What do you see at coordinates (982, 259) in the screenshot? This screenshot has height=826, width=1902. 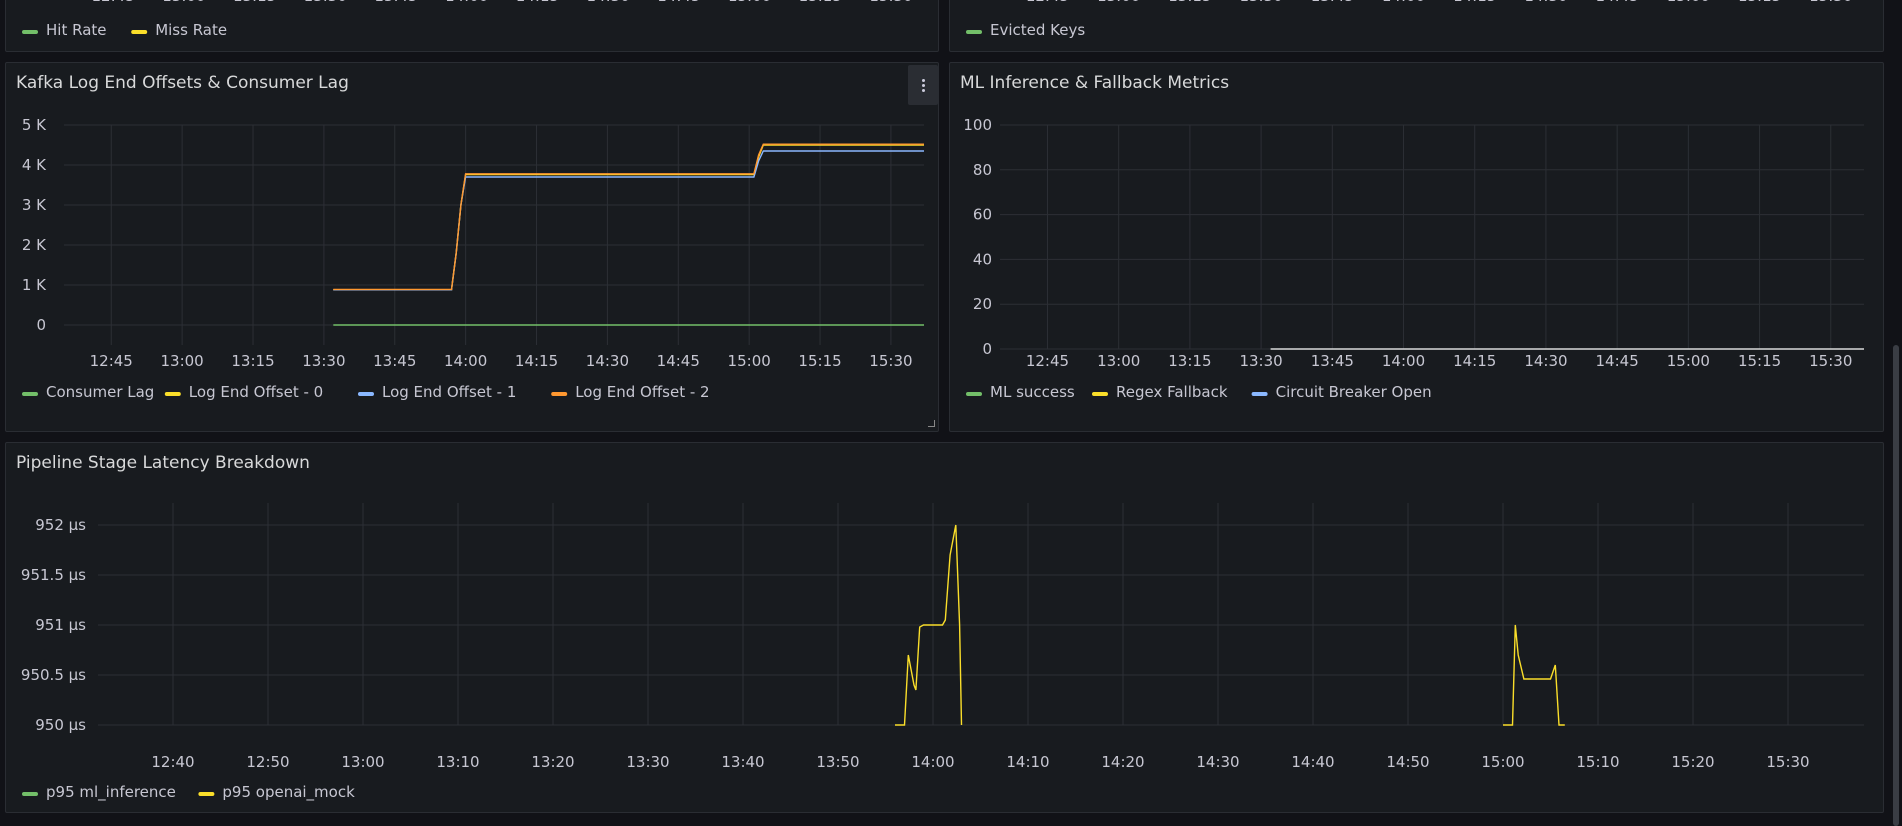 I see `y-tick-label: 40` at bounding box center [982, 259].